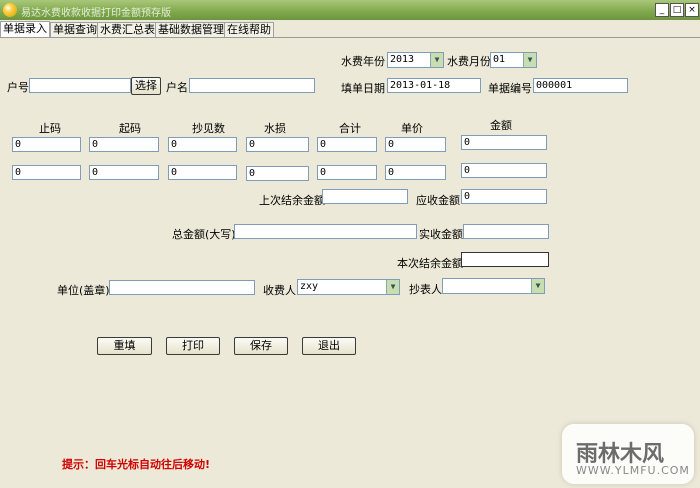  Describe the element at coordinates (662, 10) in the screenshot. I see `minimize-button: _` at that location.